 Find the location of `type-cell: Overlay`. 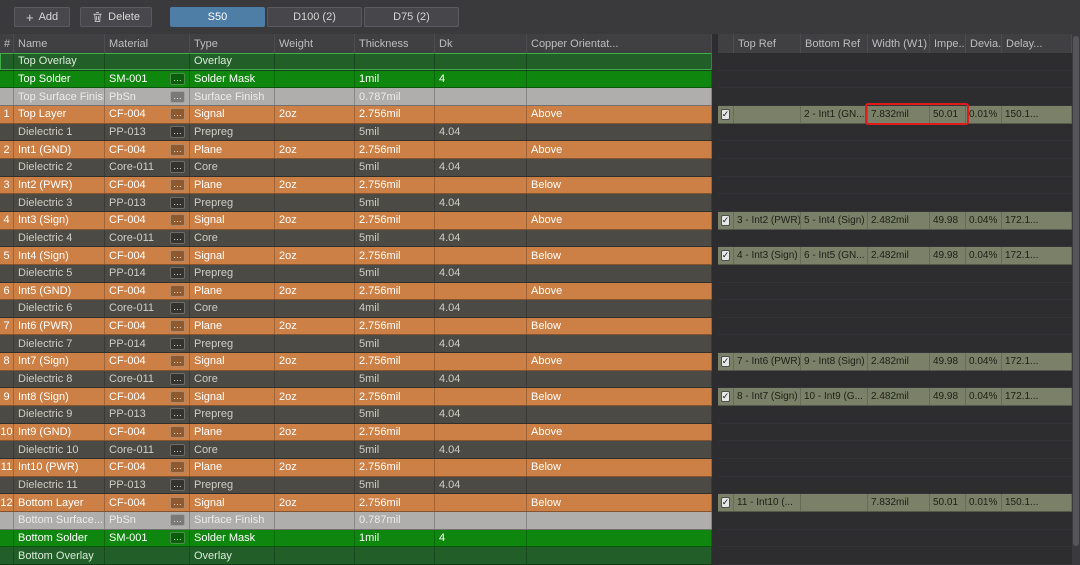

type-cell: Overlay is located at coordinates (232, 61).